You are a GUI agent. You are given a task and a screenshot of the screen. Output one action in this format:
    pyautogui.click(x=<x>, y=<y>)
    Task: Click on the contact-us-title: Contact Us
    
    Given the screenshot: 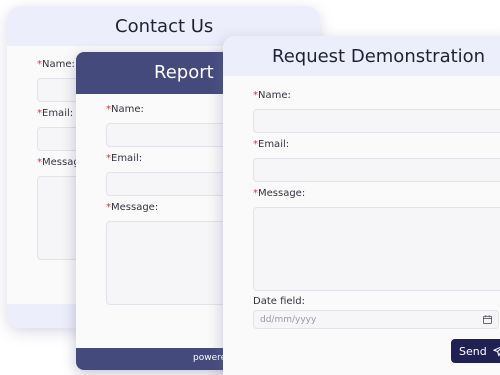 What is the action you would take?
    pyautogui.click(x=164, y=26)
    